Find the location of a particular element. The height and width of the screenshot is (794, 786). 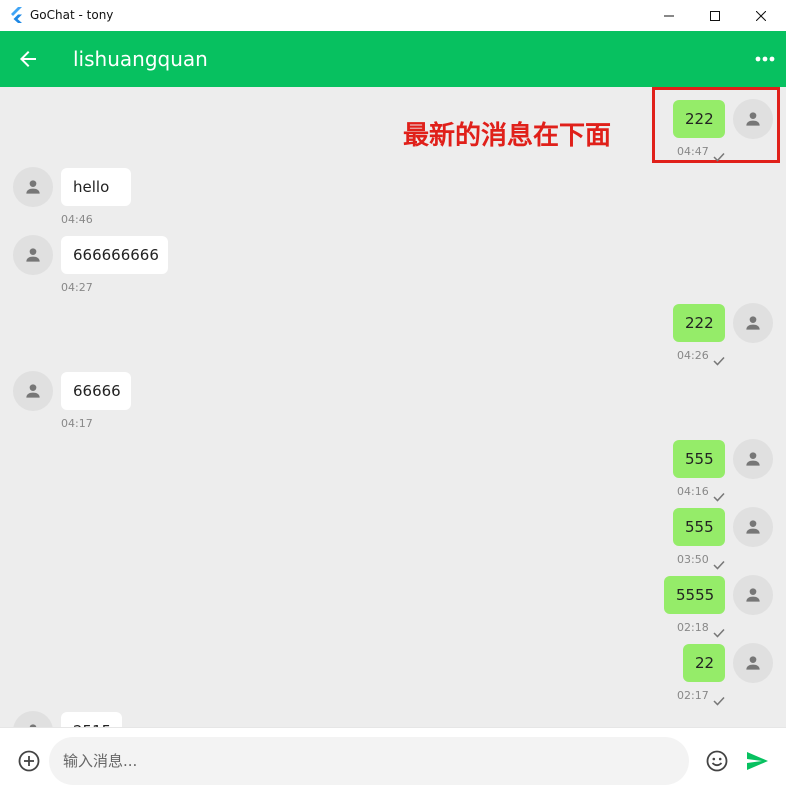

back-arrow-icon is located at coordinates (28, 59).